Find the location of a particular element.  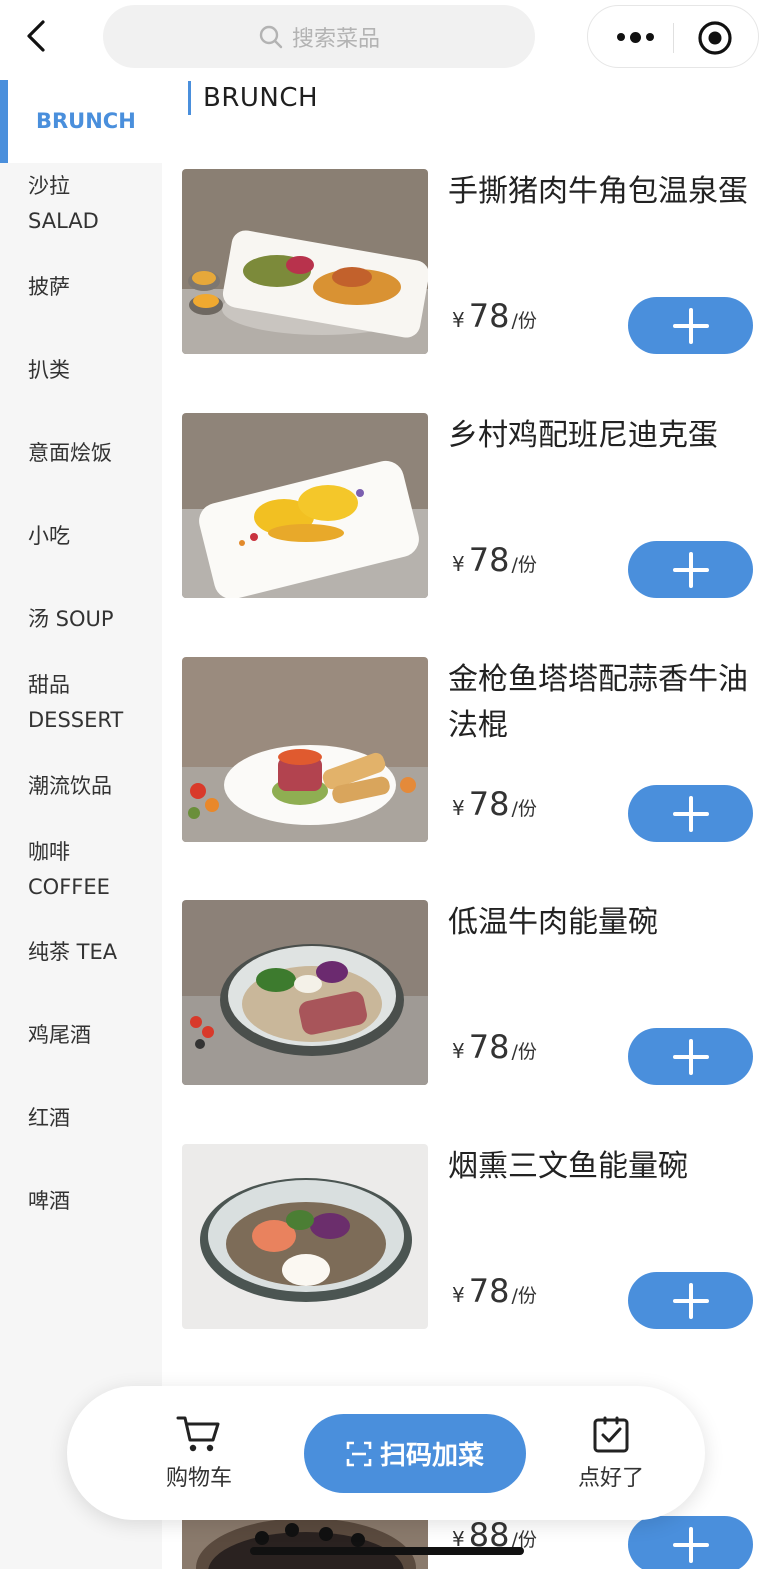

sidebar-item-beer: 啤酒 is located at coordinates (81, 1201).